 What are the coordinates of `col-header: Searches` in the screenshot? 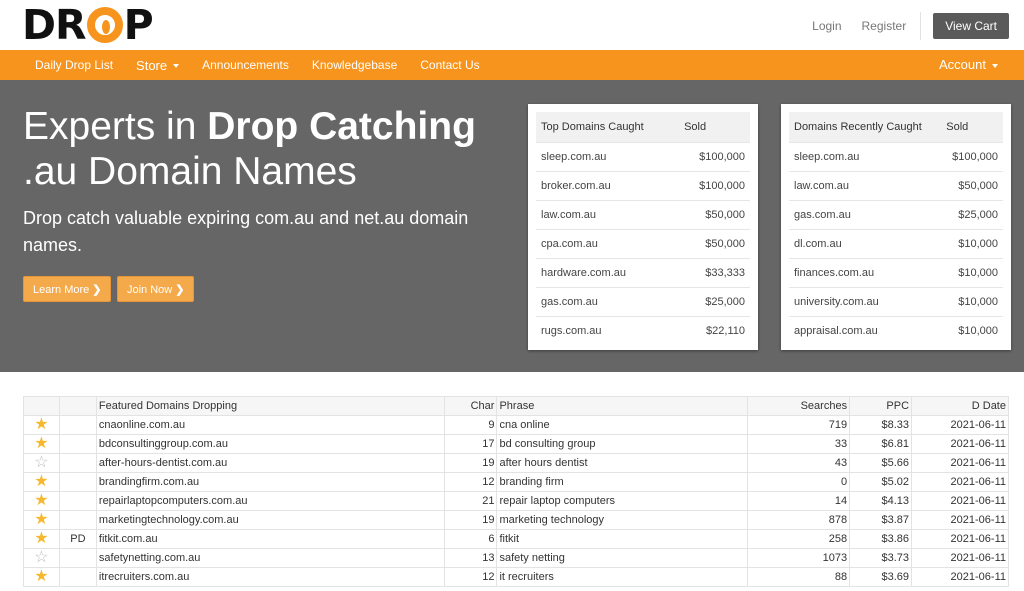 It's located at (799, 406).